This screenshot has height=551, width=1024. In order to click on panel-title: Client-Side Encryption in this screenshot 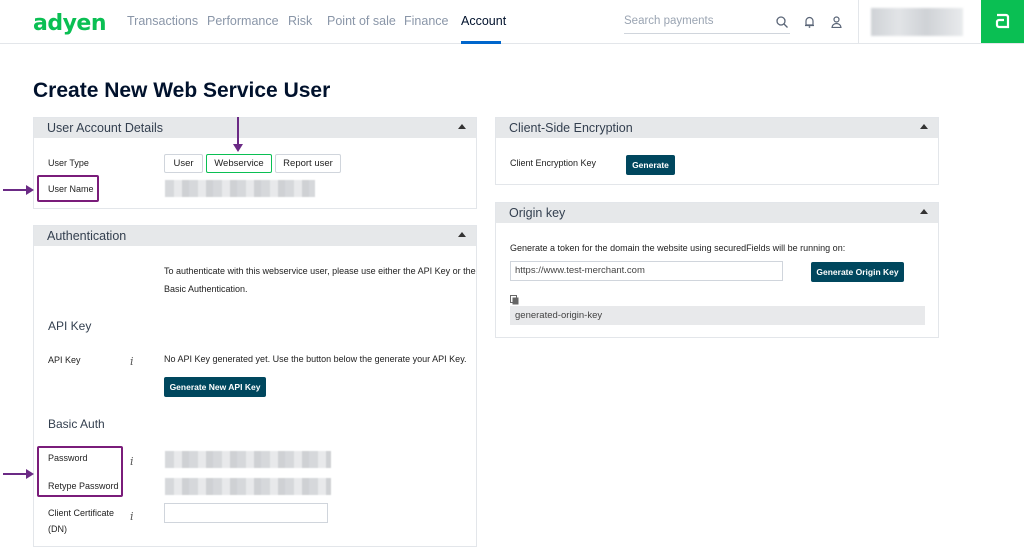, I will do `click(571, 128)`.